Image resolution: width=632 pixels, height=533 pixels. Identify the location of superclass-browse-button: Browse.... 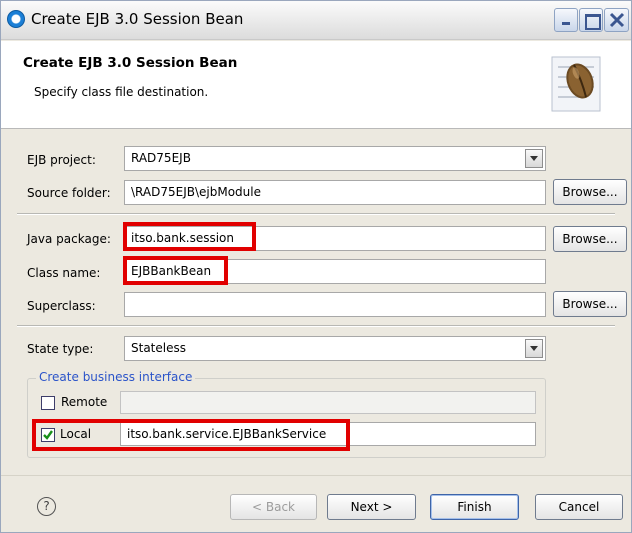
(590, 304).